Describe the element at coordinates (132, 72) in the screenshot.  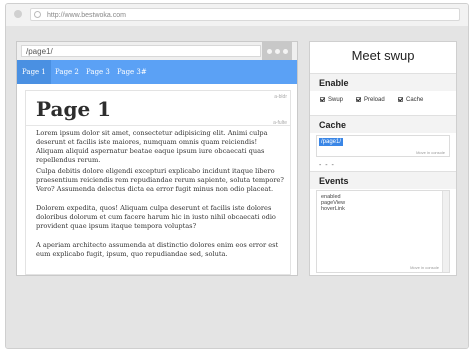
I see `nav-link-page-3-hash: Page 3#` at that location.